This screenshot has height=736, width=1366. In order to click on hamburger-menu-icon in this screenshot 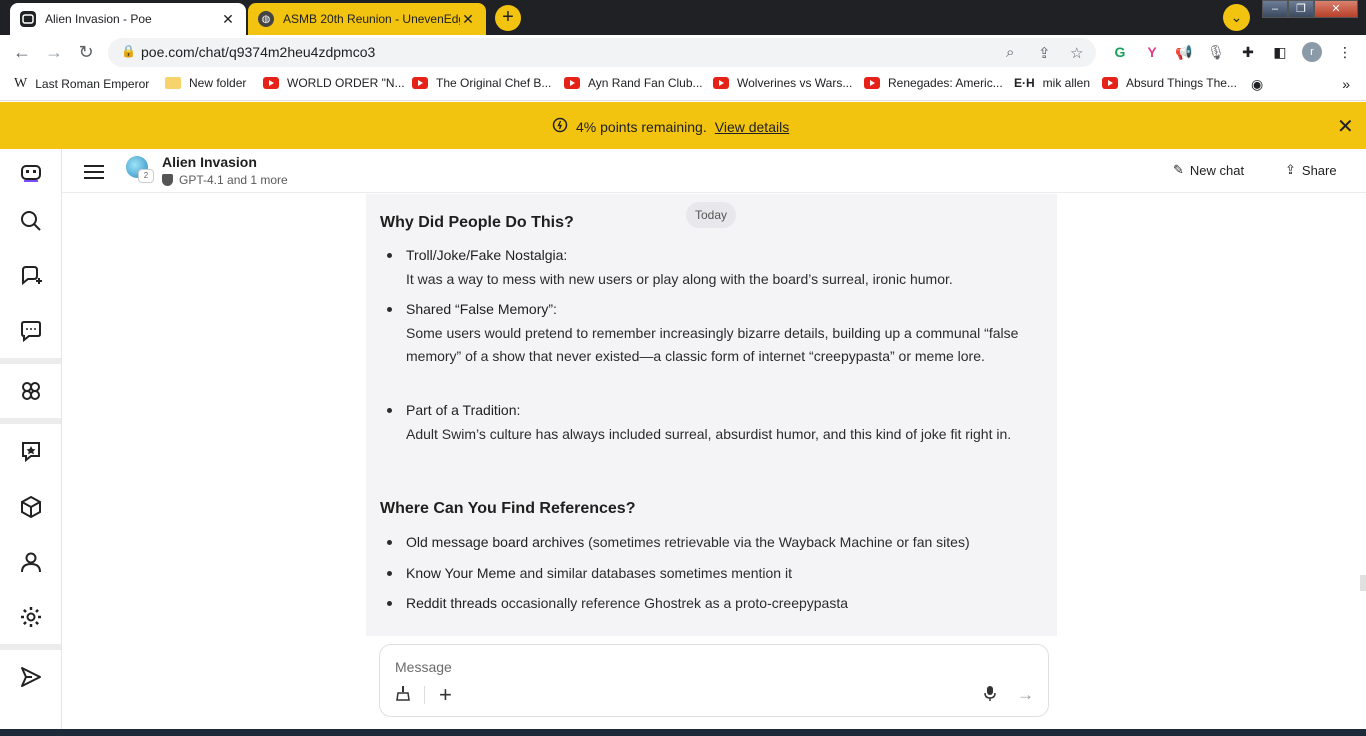, I will do `click(94, 171)`.